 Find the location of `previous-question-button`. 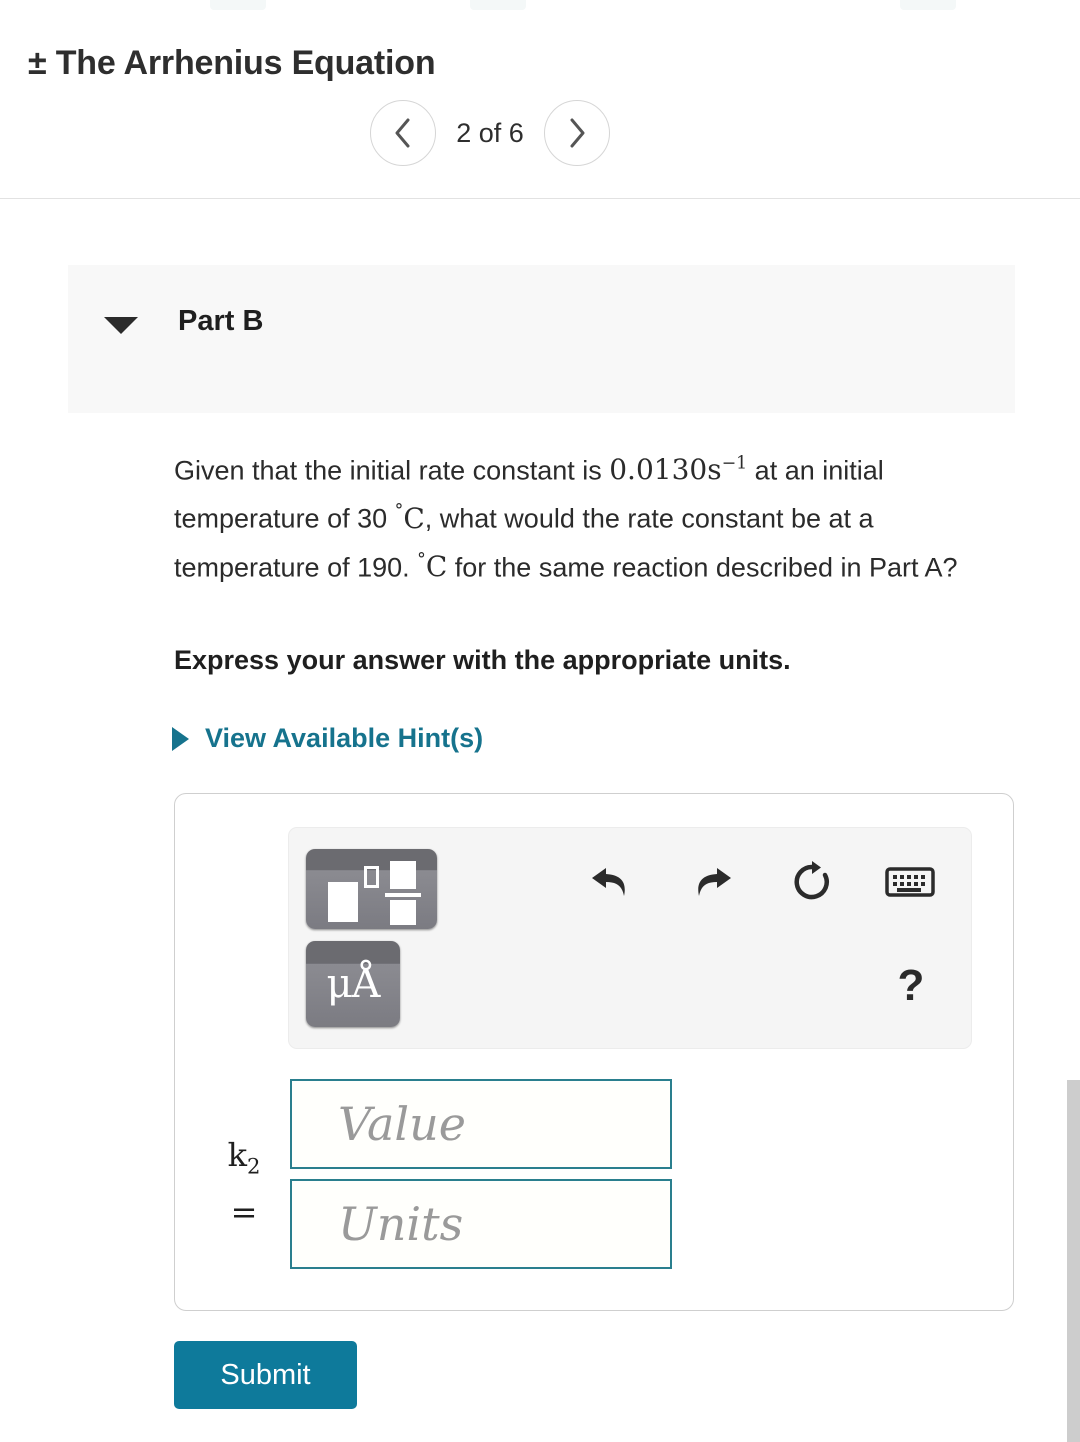

previous-question-button is located at coordinates (403, 133).